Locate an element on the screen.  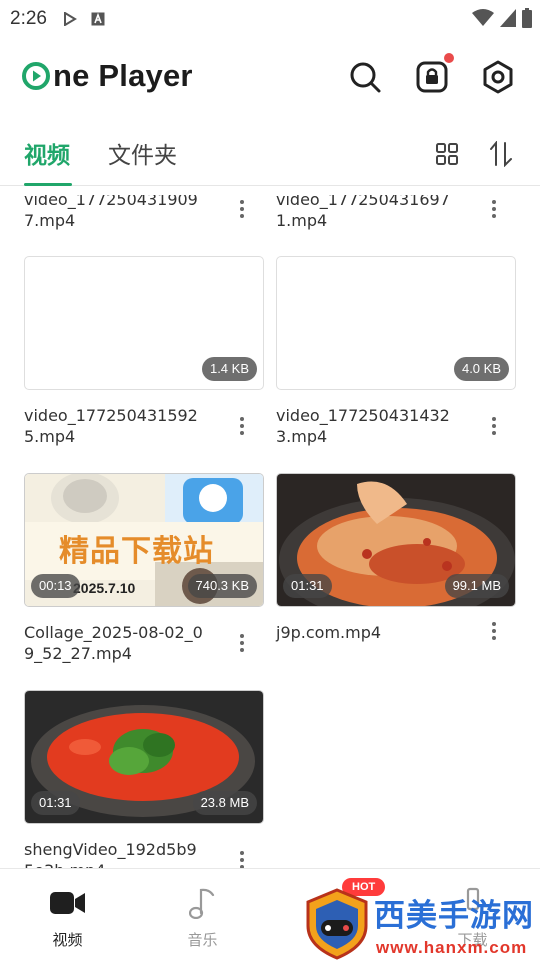
site-watermark: 西美手游网 www.hanxm.com is located at coordinates (420, 923).